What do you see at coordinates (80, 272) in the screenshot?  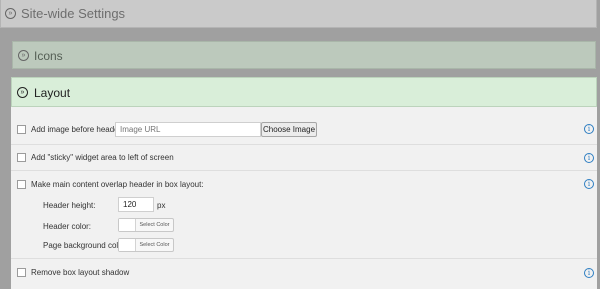 I see `box-shadow-label: Remove box layout shadow` at bounding box center [80, 272].